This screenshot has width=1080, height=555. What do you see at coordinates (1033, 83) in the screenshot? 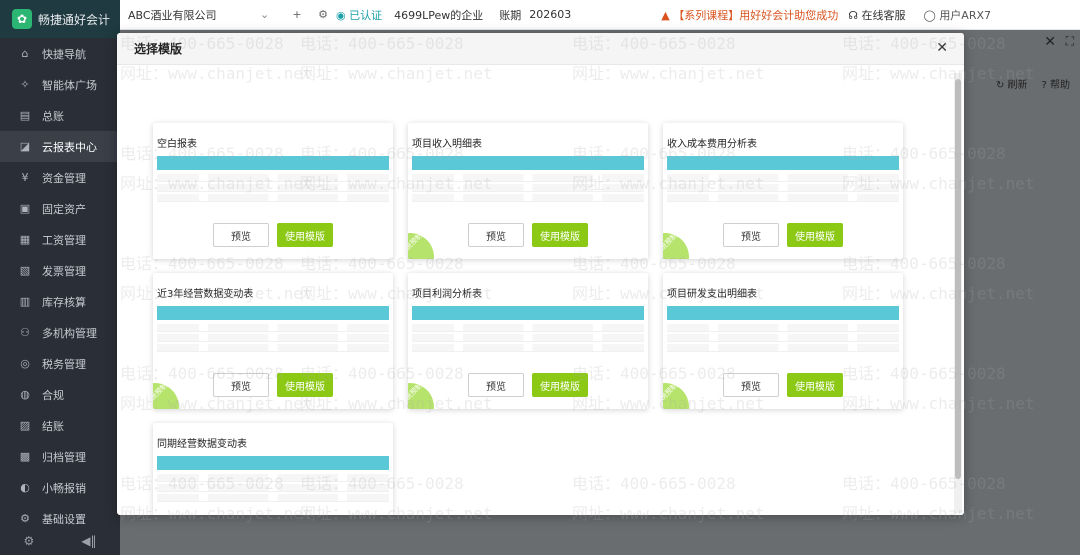
I see `content-actions: ↻ 刷新 ? 帮助` at bounding box center [1033, 83].